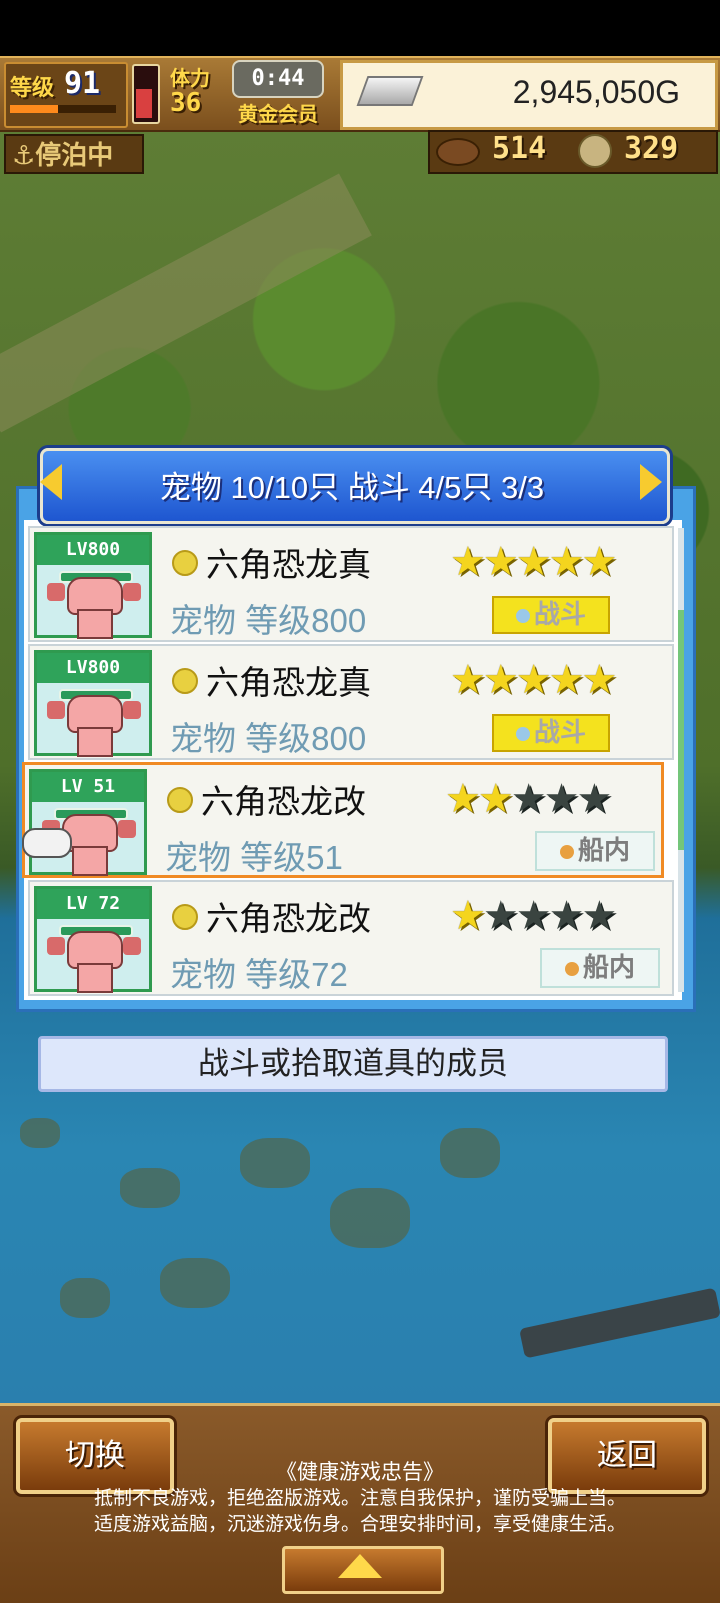 The image size is (720, 1603). Describe the element at coordinates (190, 78) in the screenshot. I see `stamina-label: 体力` at that location.